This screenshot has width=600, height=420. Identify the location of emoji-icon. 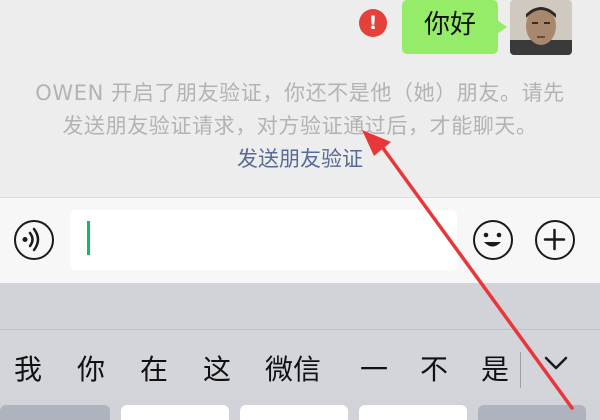
(492, 239).